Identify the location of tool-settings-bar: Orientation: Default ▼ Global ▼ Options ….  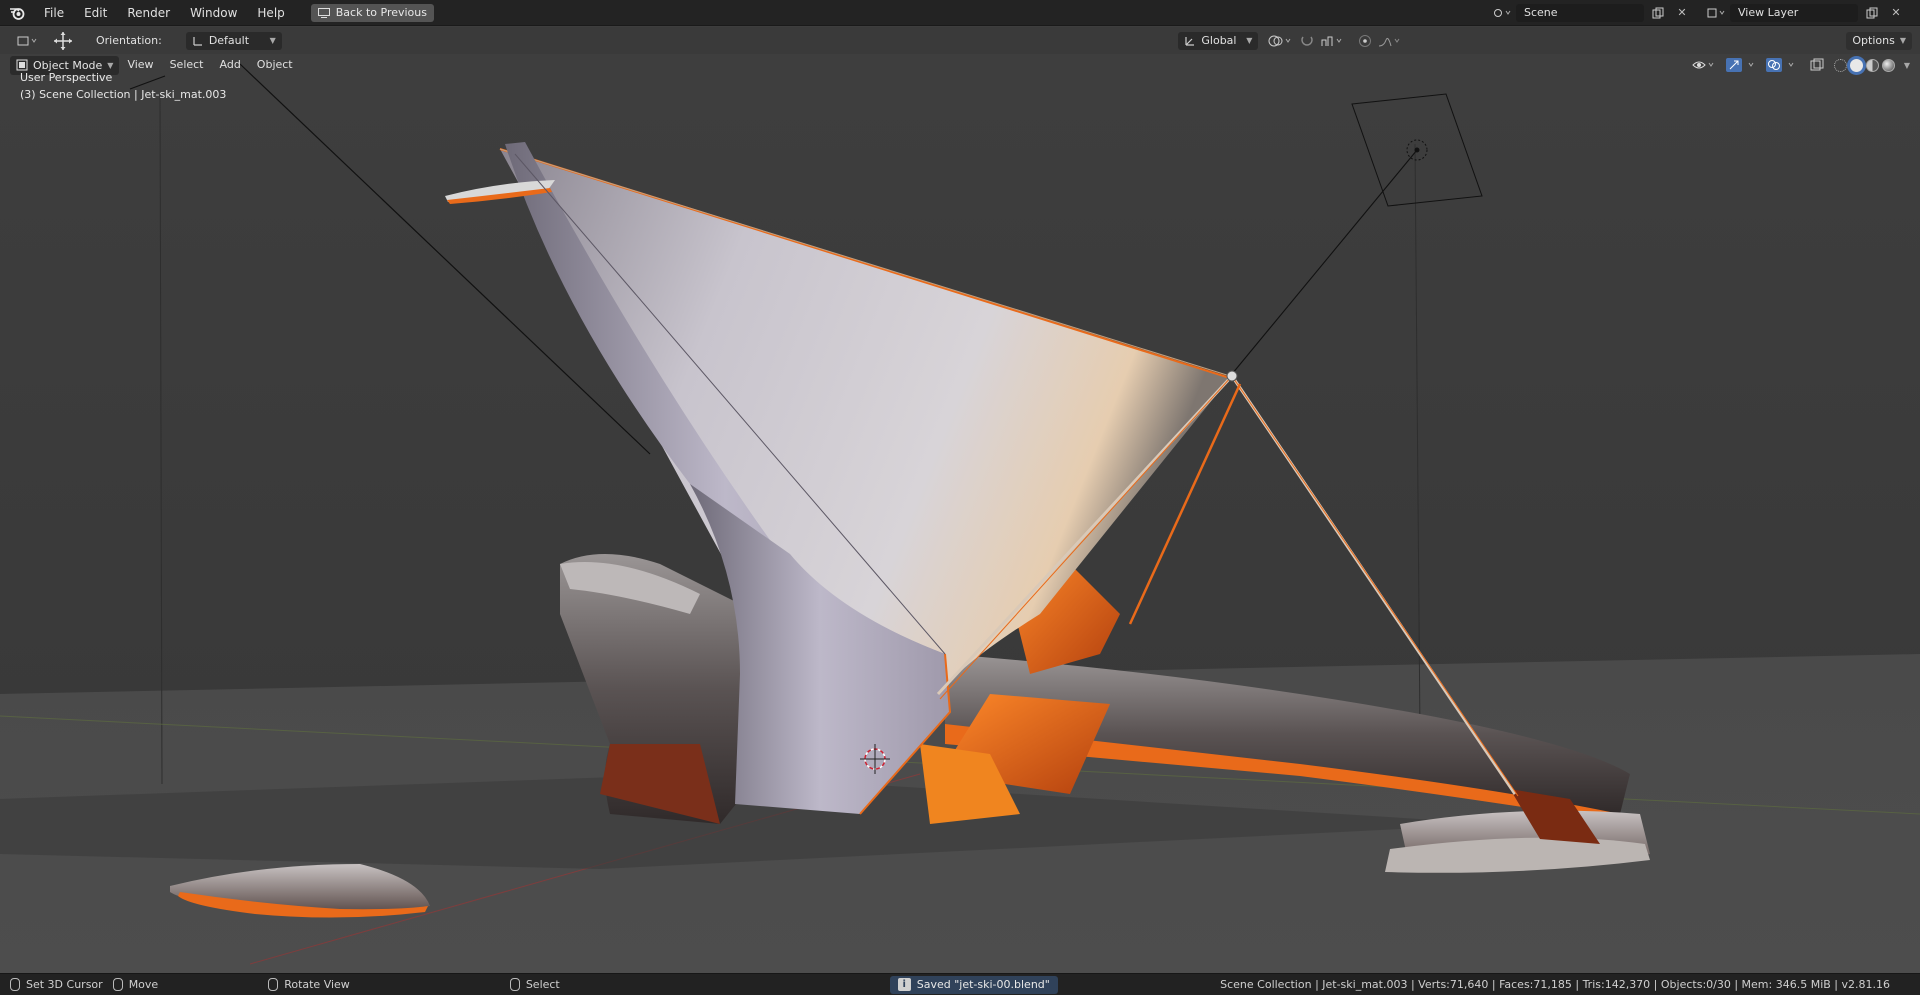
(960, 40).